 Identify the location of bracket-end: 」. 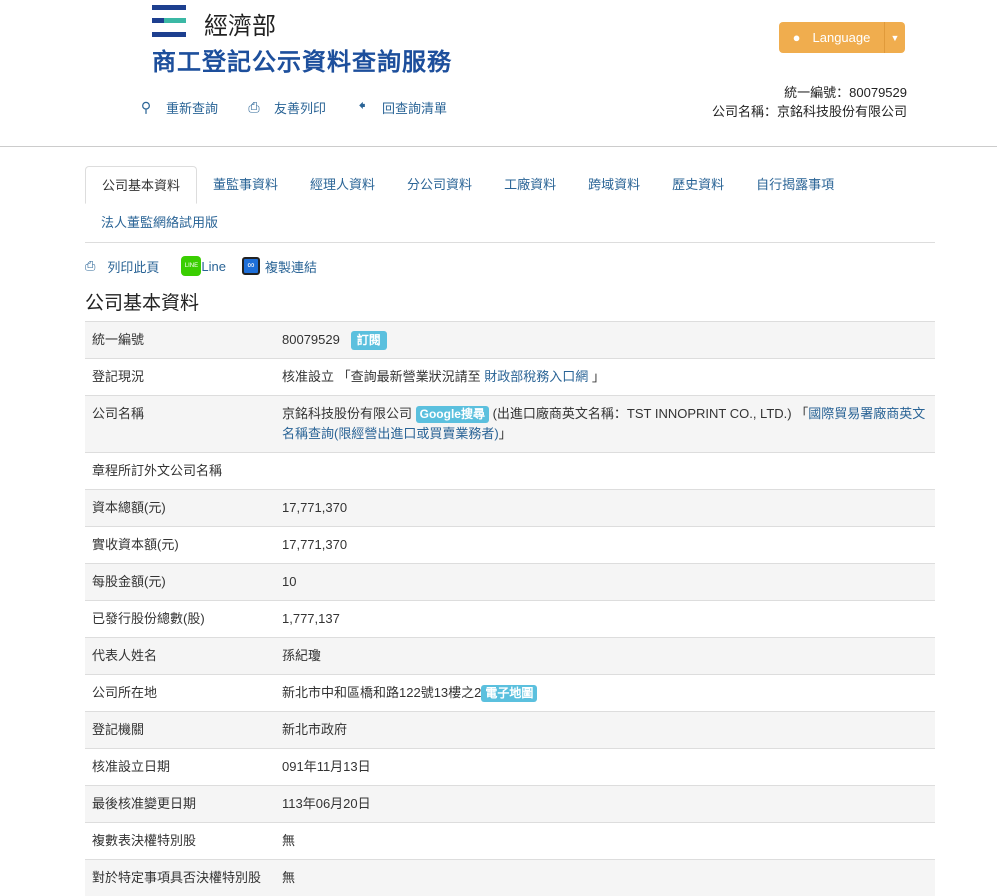
(505, 433).